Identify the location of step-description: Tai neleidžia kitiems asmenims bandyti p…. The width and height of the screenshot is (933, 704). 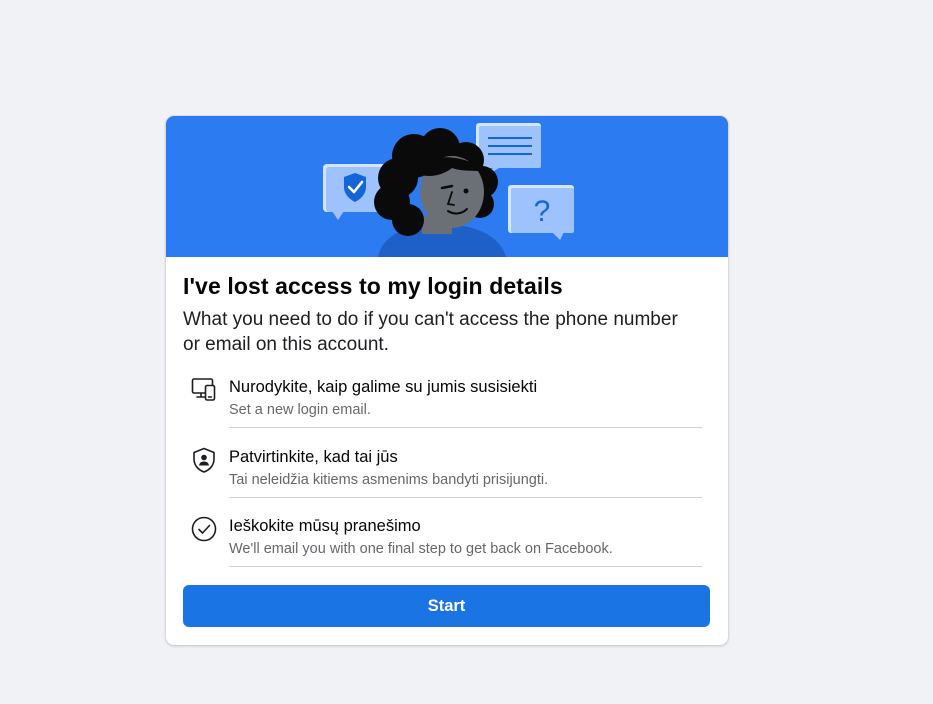
(389, 480).